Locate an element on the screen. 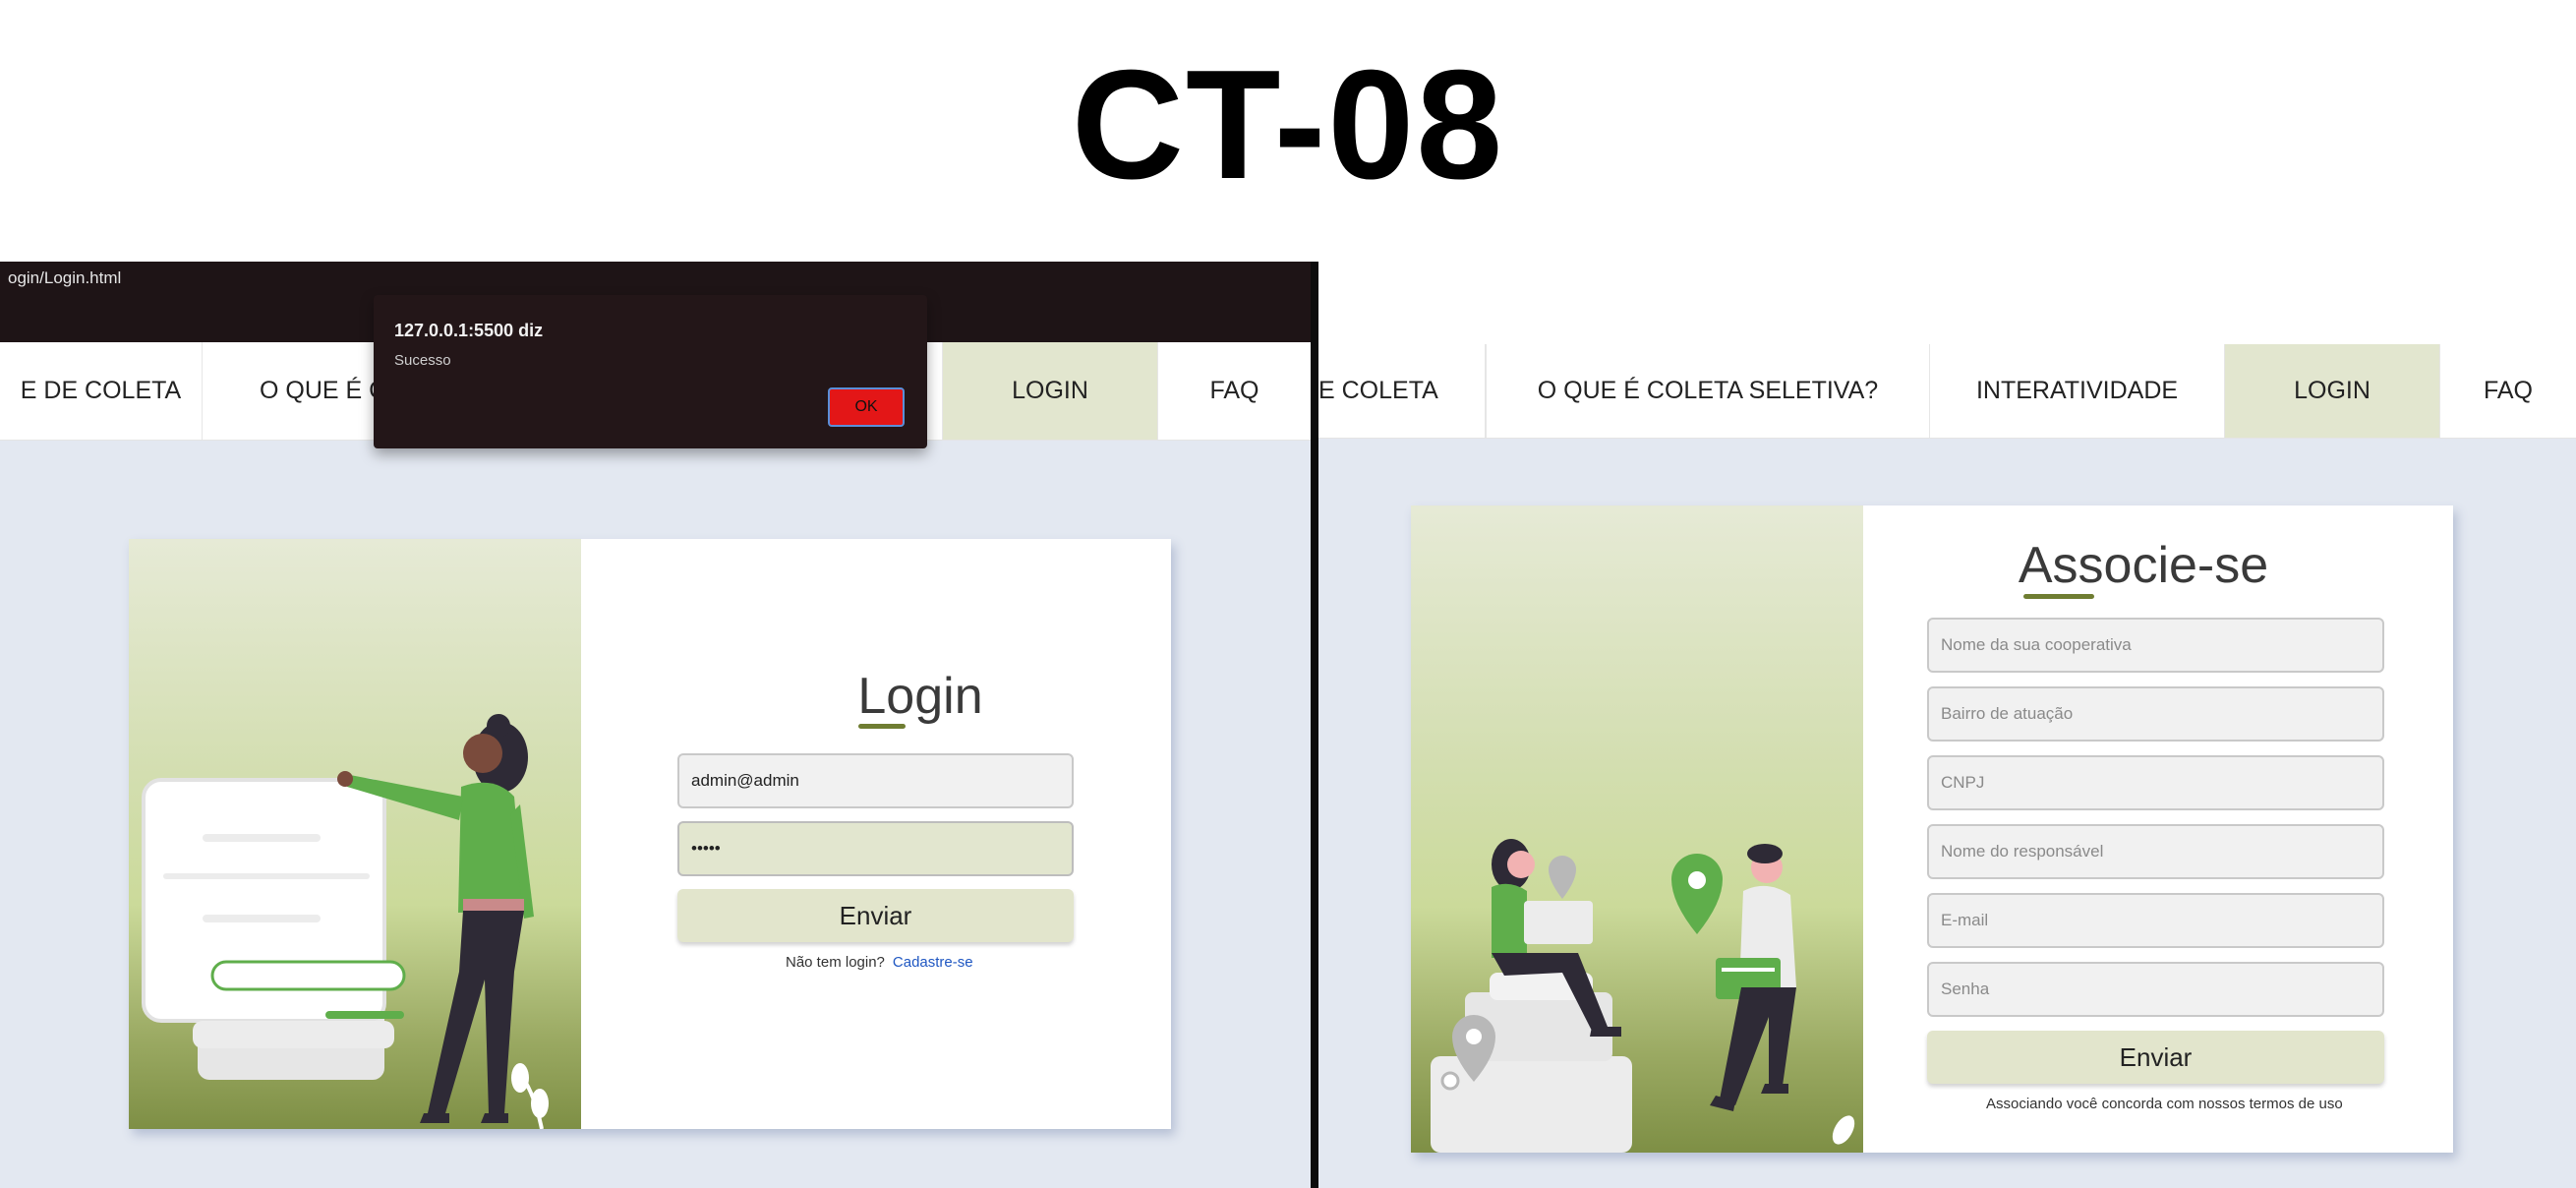  people-recycling-illustration is located at coordinates (1643, 996).